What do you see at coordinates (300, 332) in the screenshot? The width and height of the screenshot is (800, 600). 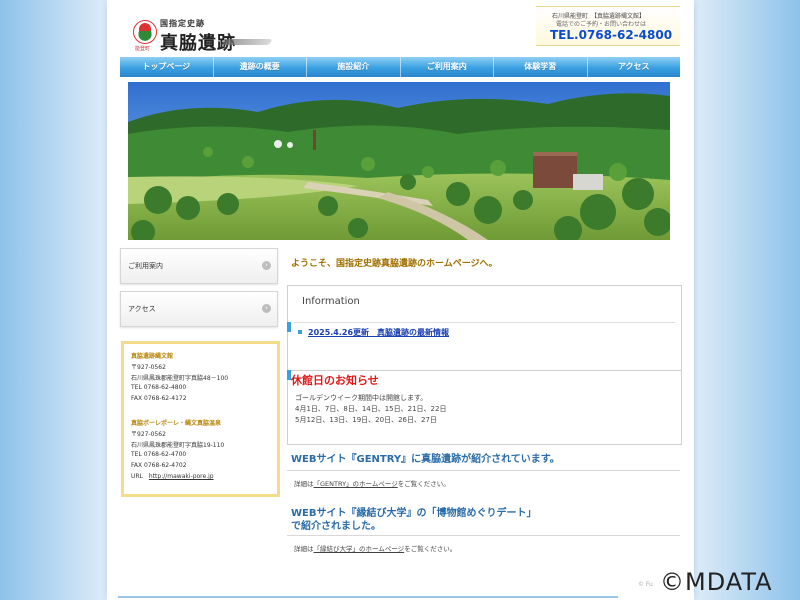 I see `bullet-icon` at bounding box center [300, 332].